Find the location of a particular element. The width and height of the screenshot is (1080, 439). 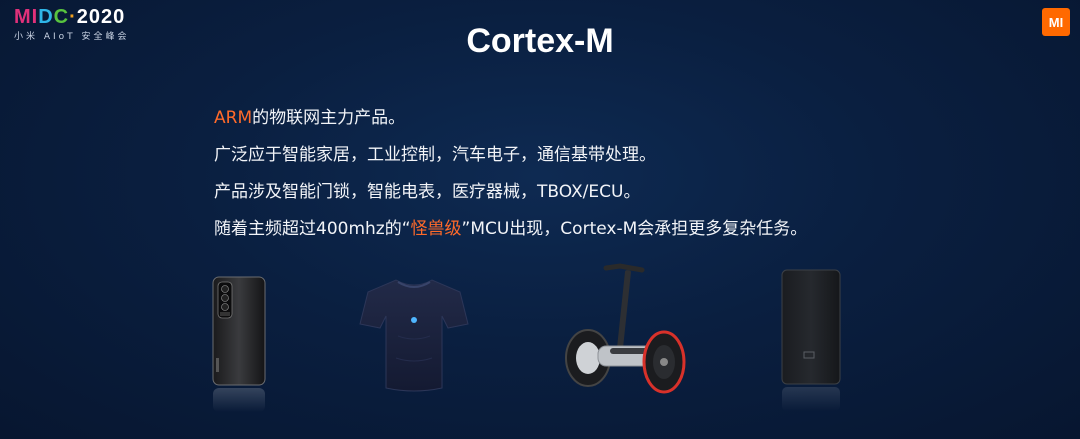

bullet-line-1: ARM的物联网主力产品。 is located at coordinates (310, 118).